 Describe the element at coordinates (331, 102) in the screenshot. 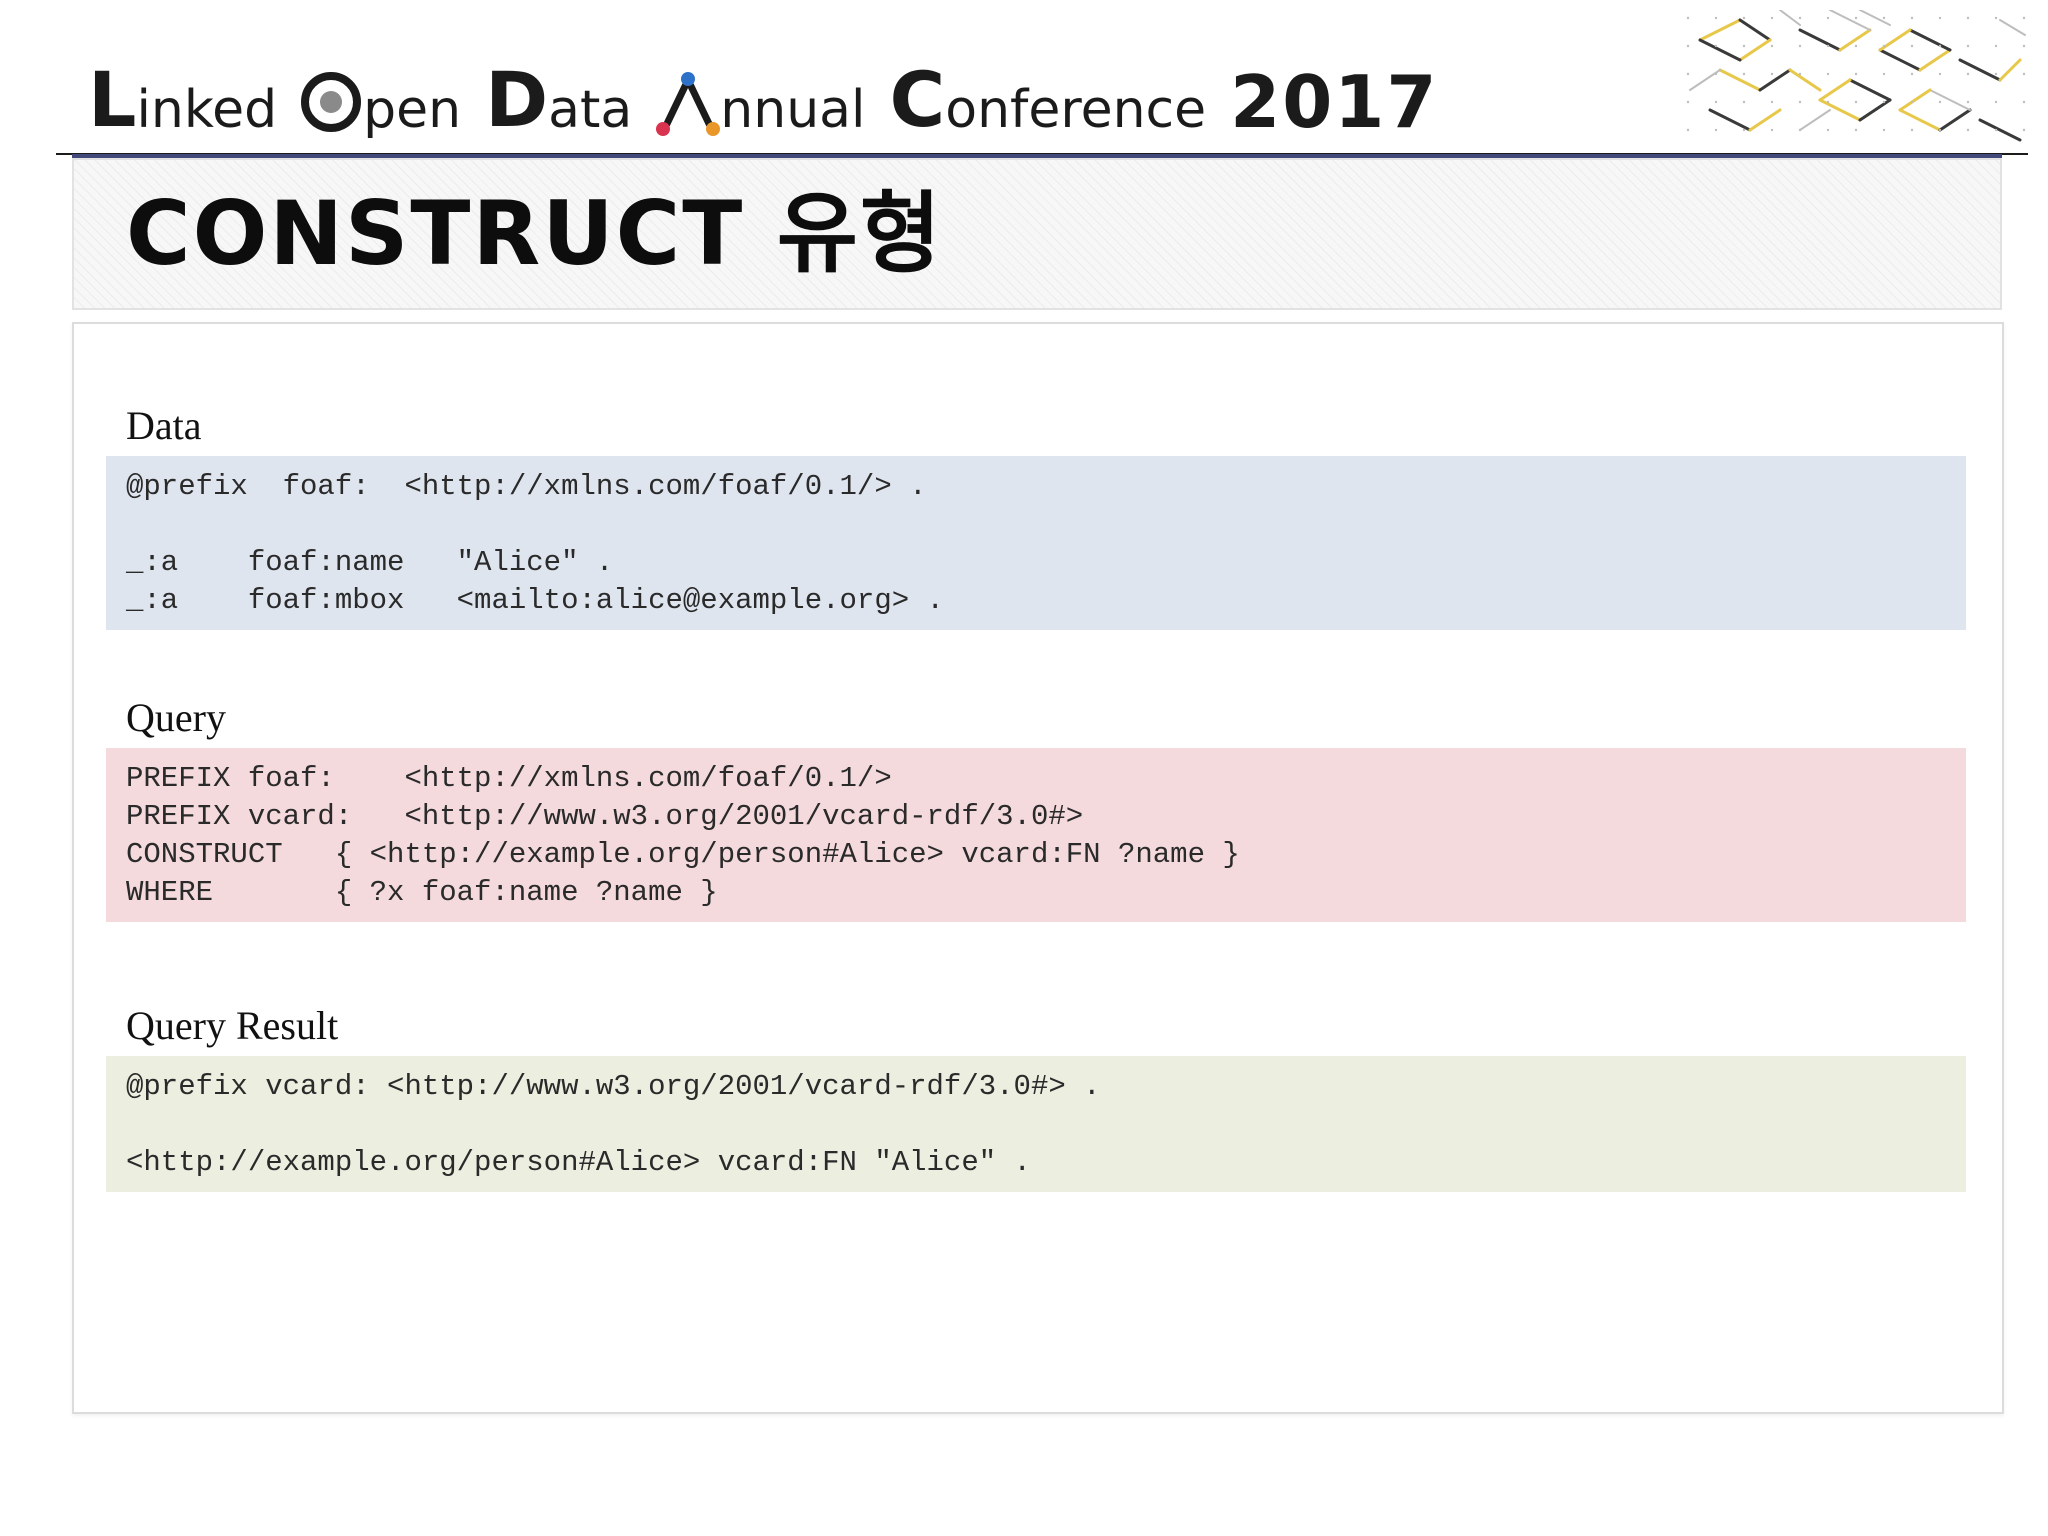

I see `open-o-logo-icon` at that location.